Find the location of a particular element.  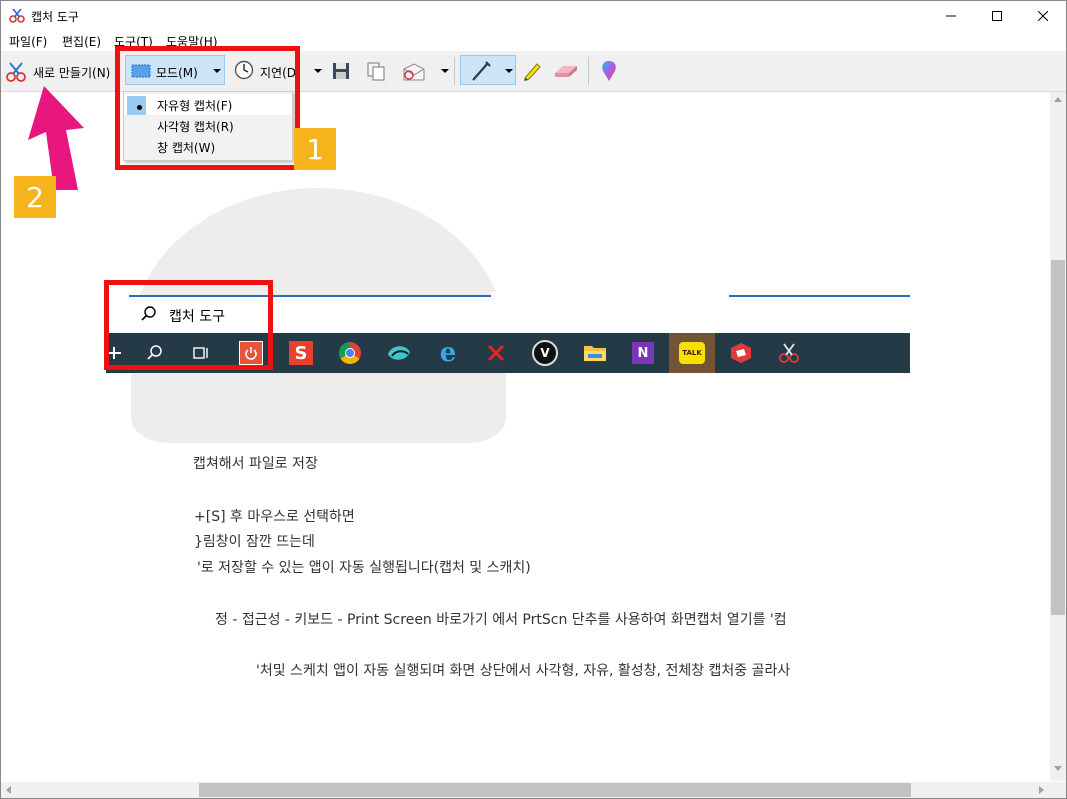

badge-step-2: 2 is located at coordinates (35, 197).